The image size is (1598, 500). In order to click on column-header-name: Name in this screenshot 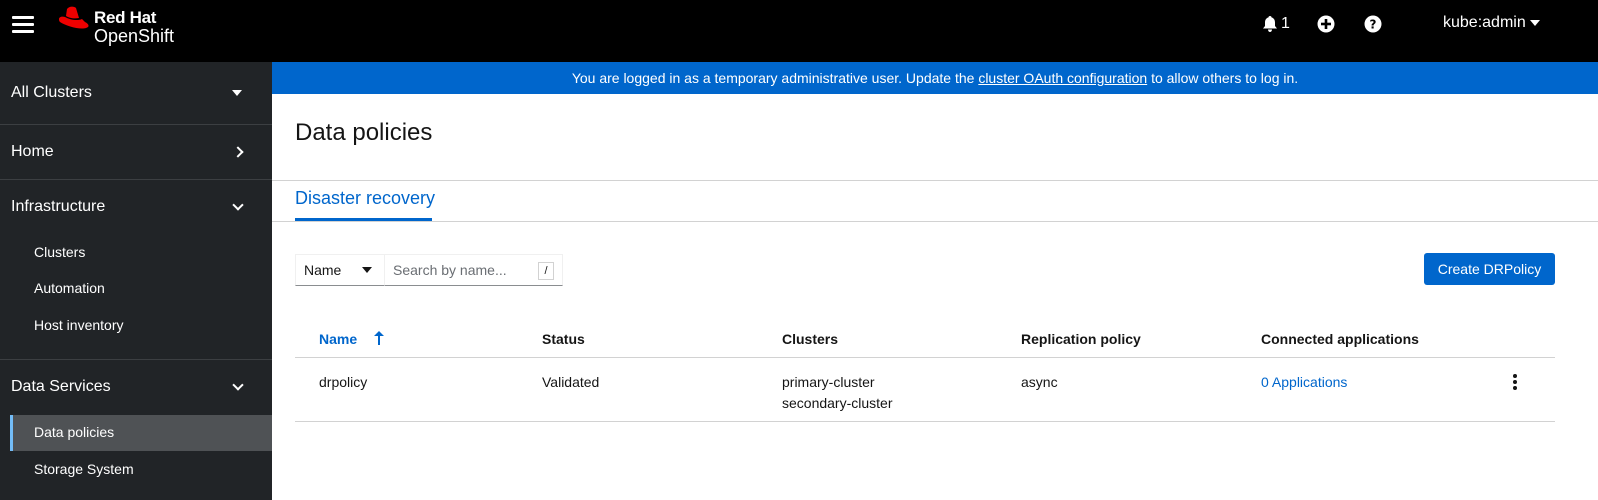, I will do `click(338, 339)`.